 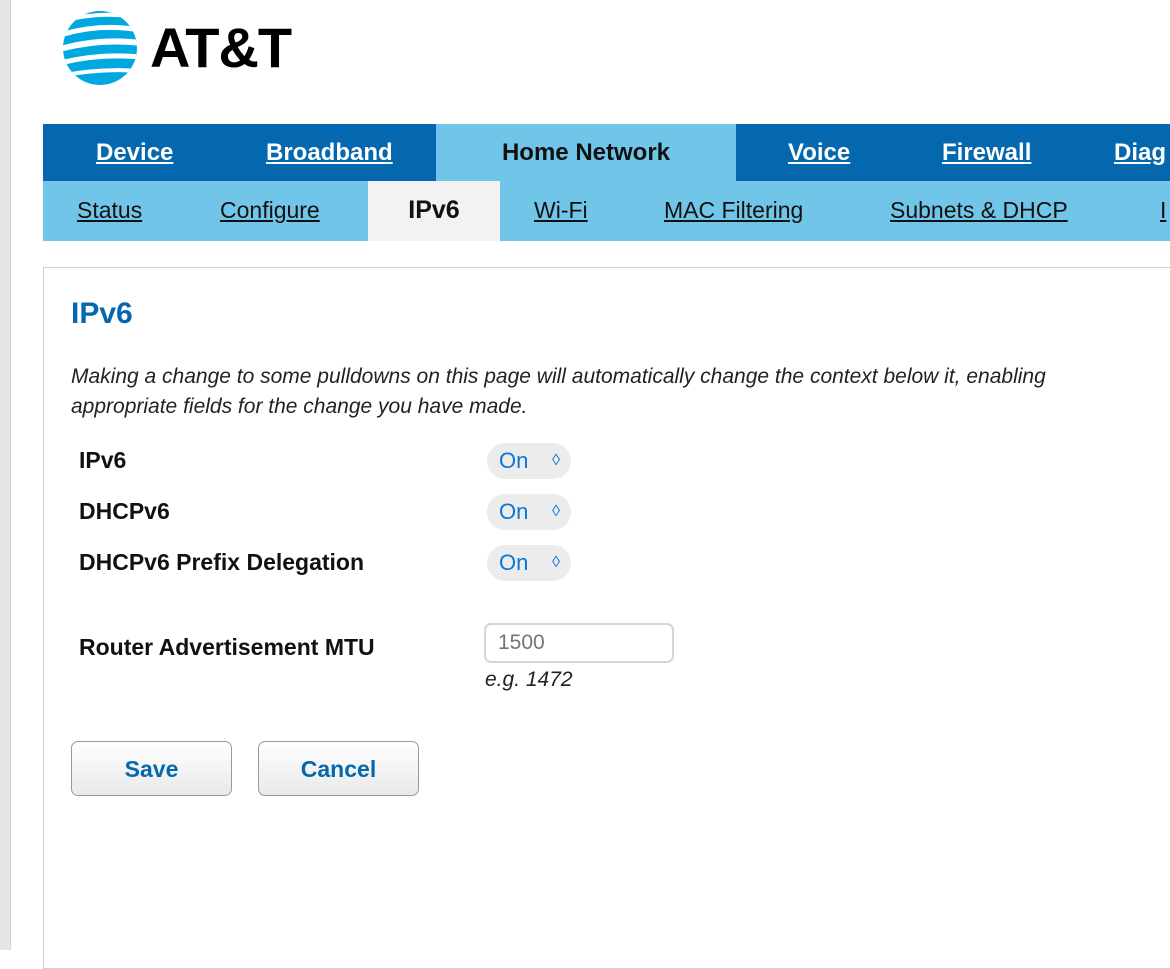 I want to click on window-edge, so click(x=5, y=475).